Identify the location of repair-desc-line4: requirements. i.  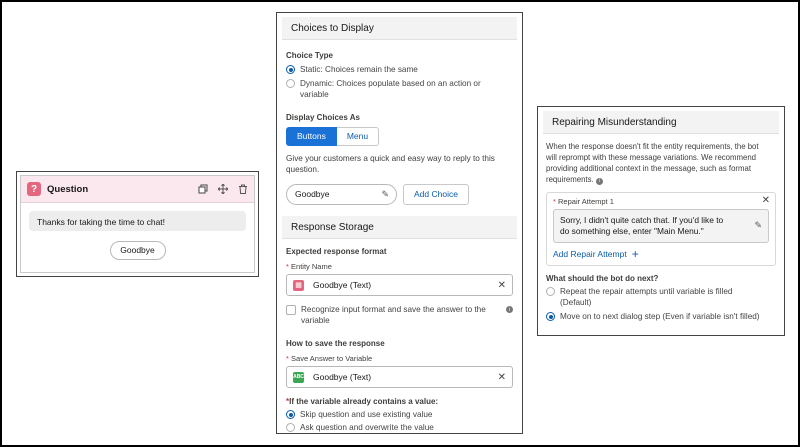
(661, 179).